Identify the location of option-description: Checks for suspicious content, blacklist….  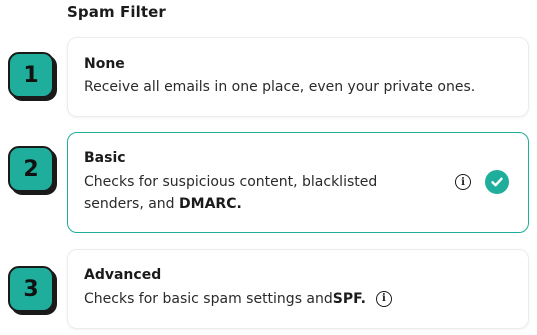
(249, 193).